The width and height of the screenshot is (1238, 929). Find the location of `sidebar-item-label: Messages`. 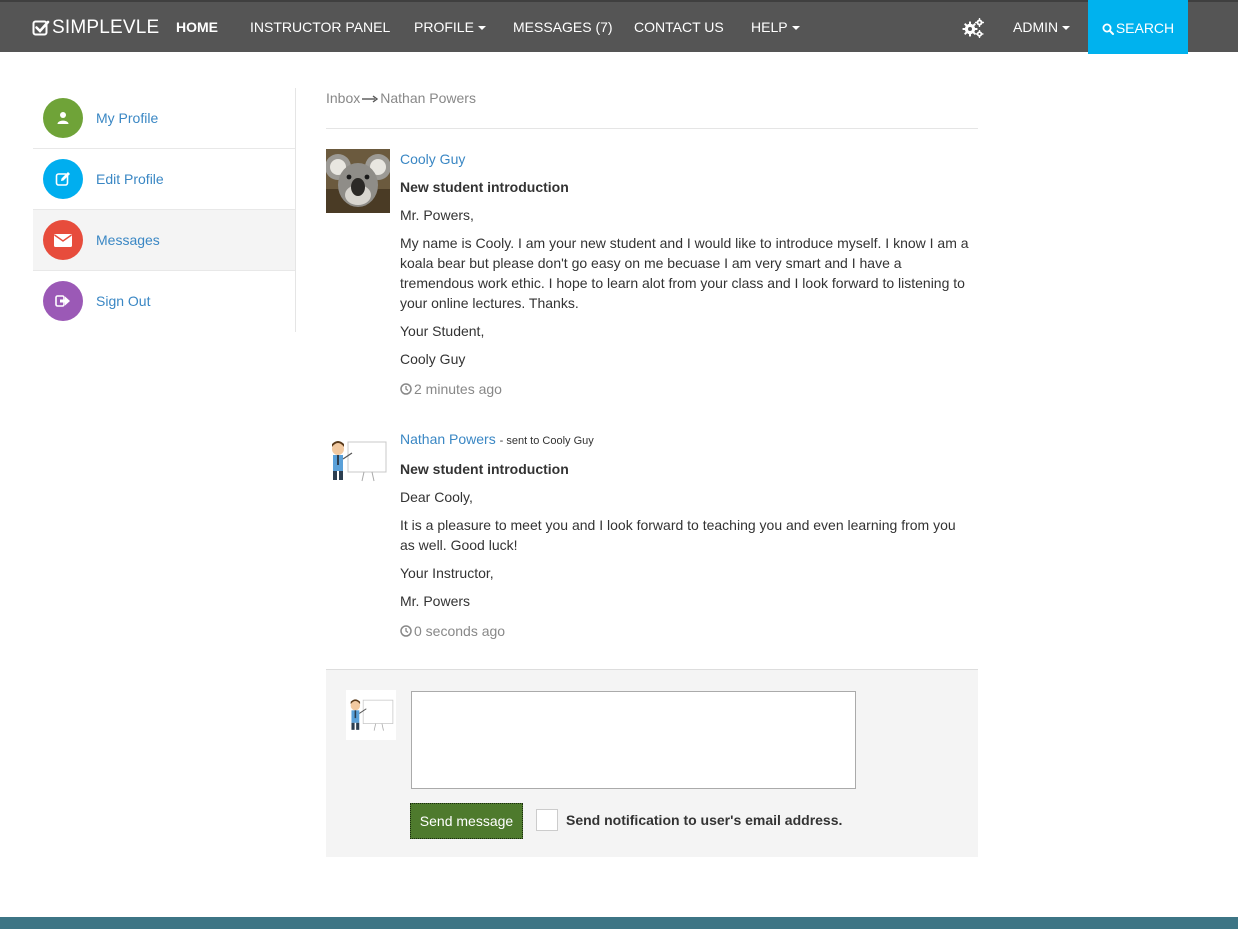

sidebar-item-label: Messages is located at coordinates (128, 240).